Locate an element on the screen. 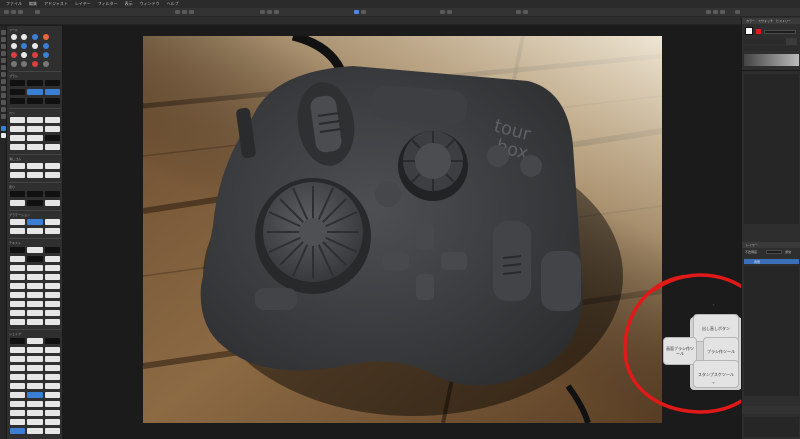 The image size is (800, 439). zoom-tool-icon is located at coordinates (3, 116).